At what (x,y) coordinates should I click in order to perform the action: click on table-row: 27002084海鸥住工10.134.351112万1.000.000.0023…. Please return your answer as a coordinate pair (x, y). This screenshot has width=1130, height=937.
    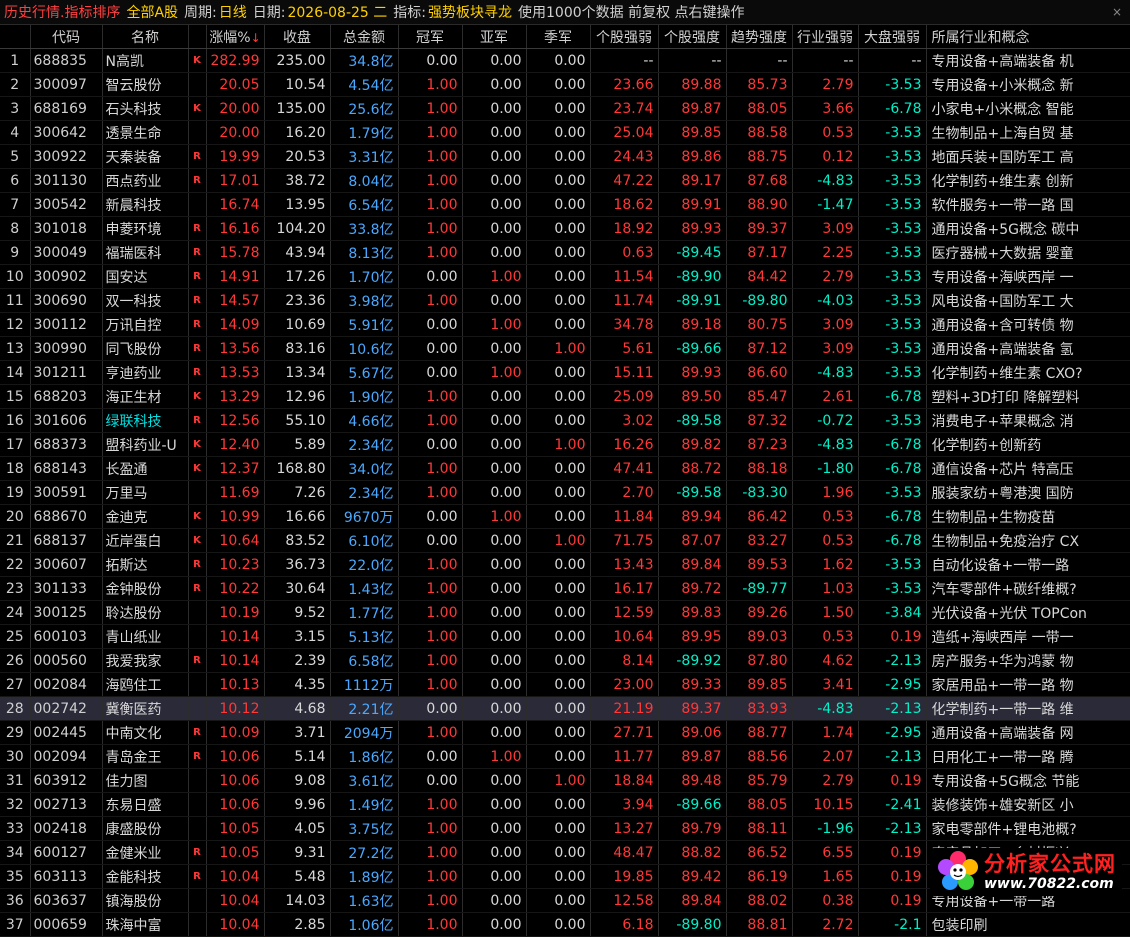
    Looking at the image, I should click on (565, 685).